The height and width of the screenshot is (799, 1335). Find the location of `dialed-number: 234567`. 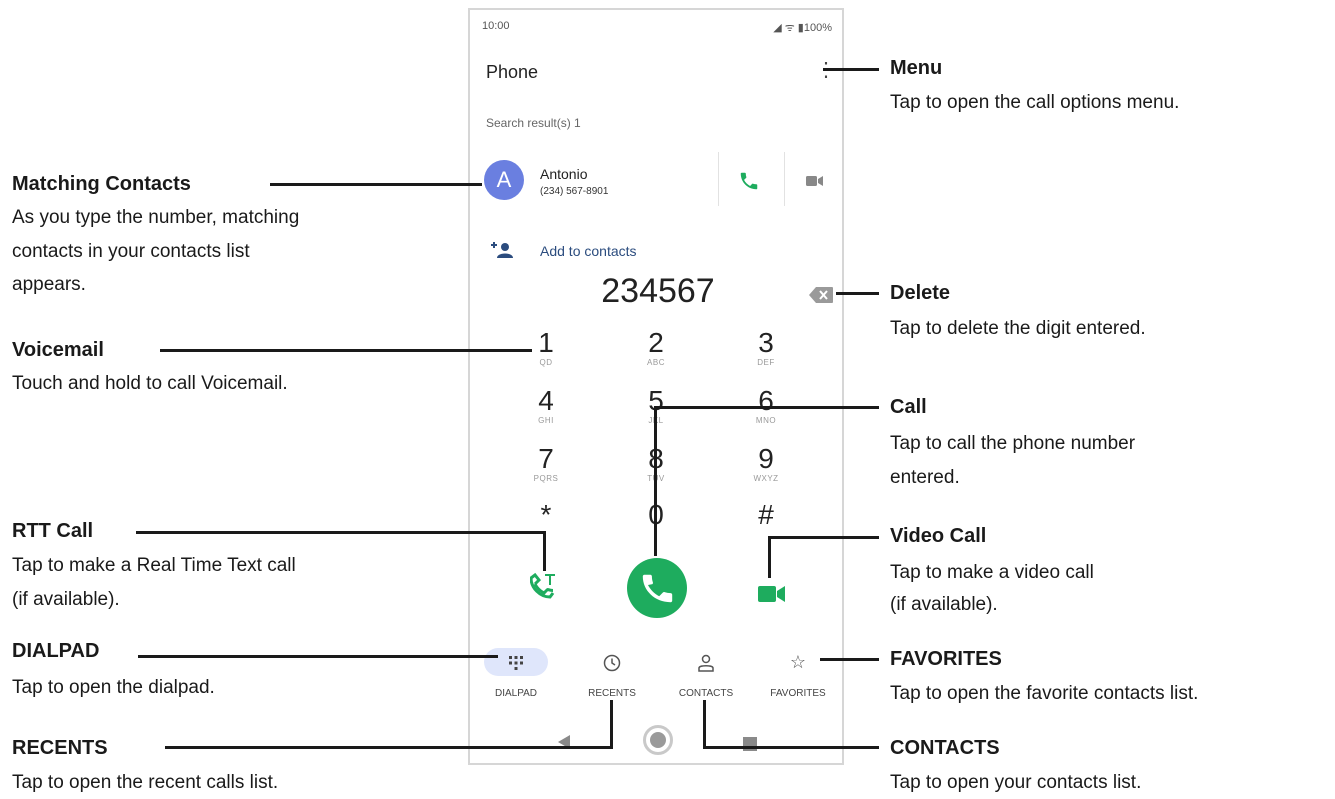

dialed-number: 234567 is located at coordinates (658, 291).